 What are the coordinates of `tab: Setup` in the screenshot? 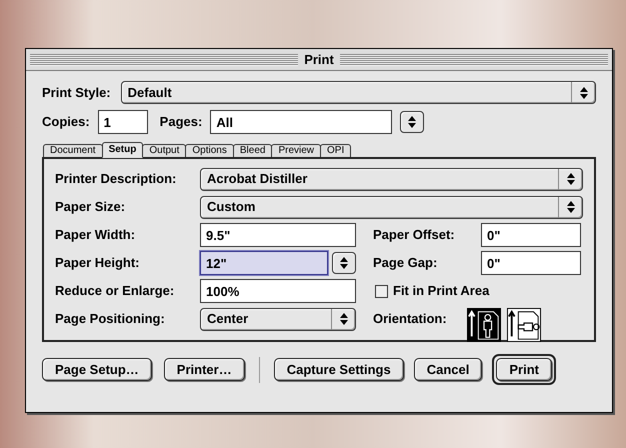 It's located at (123, 150).